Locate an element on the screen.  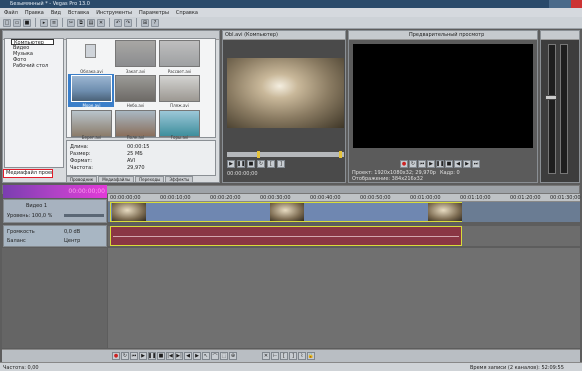
audio-track-header: Громкость 0,0 dB Баланс Центр is located at coordinates (55, 236).